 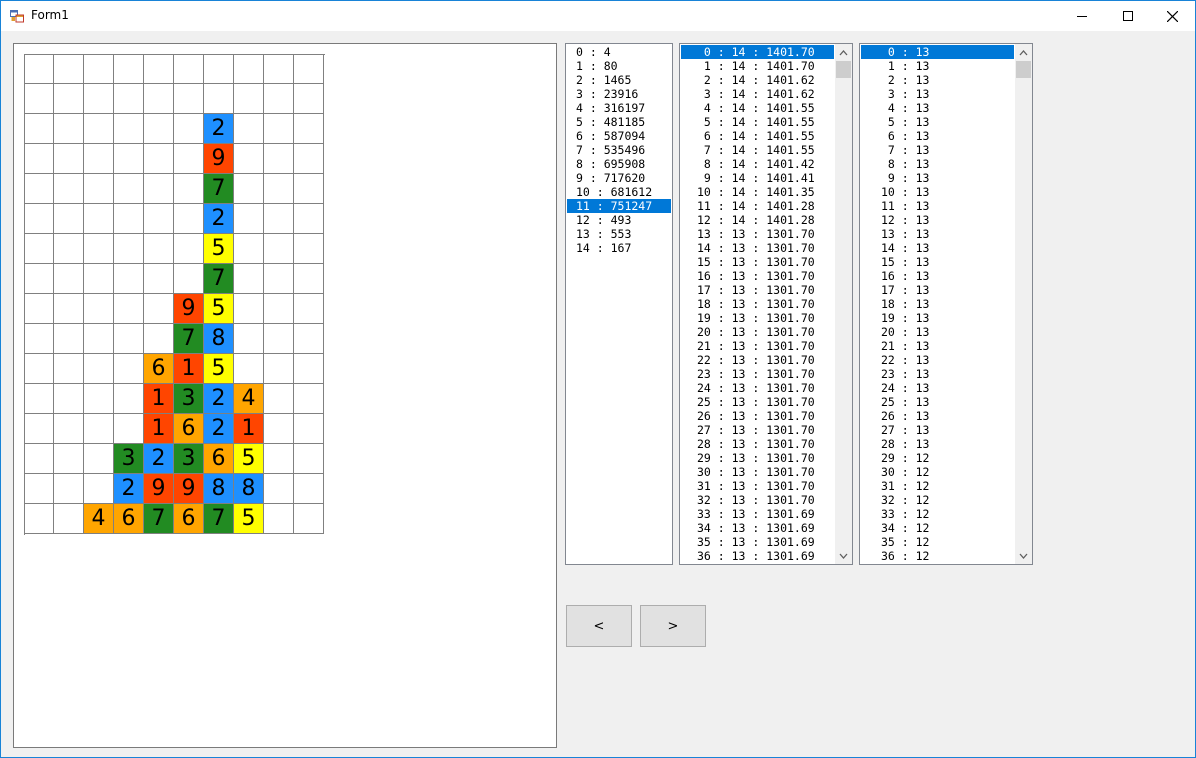 I want to click on count-list-item: 9 : 717620, so click(x=619, y=178).